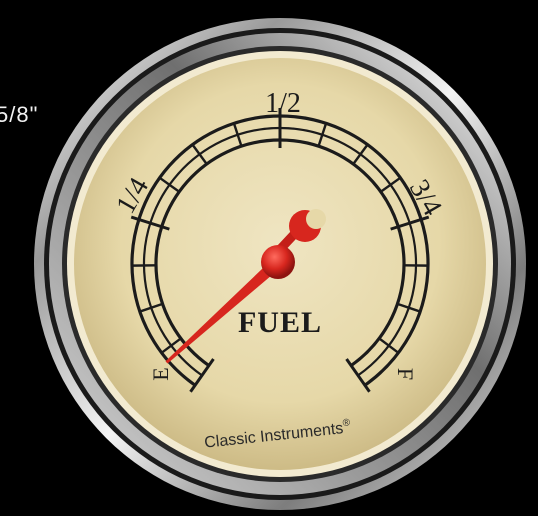 This screenshot has width=538, height=516. I want to click on tick-label-half: 1/2, so click(283, 103).